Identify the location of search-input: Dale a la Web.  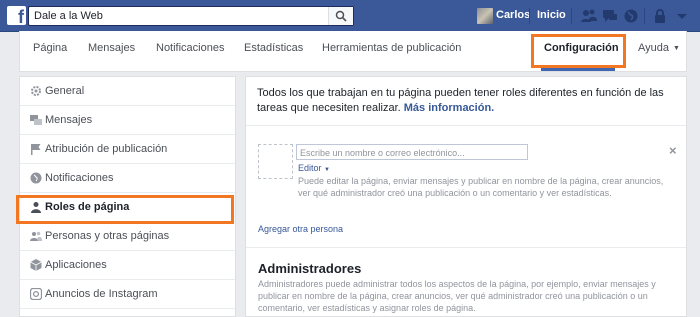
(68, 16).